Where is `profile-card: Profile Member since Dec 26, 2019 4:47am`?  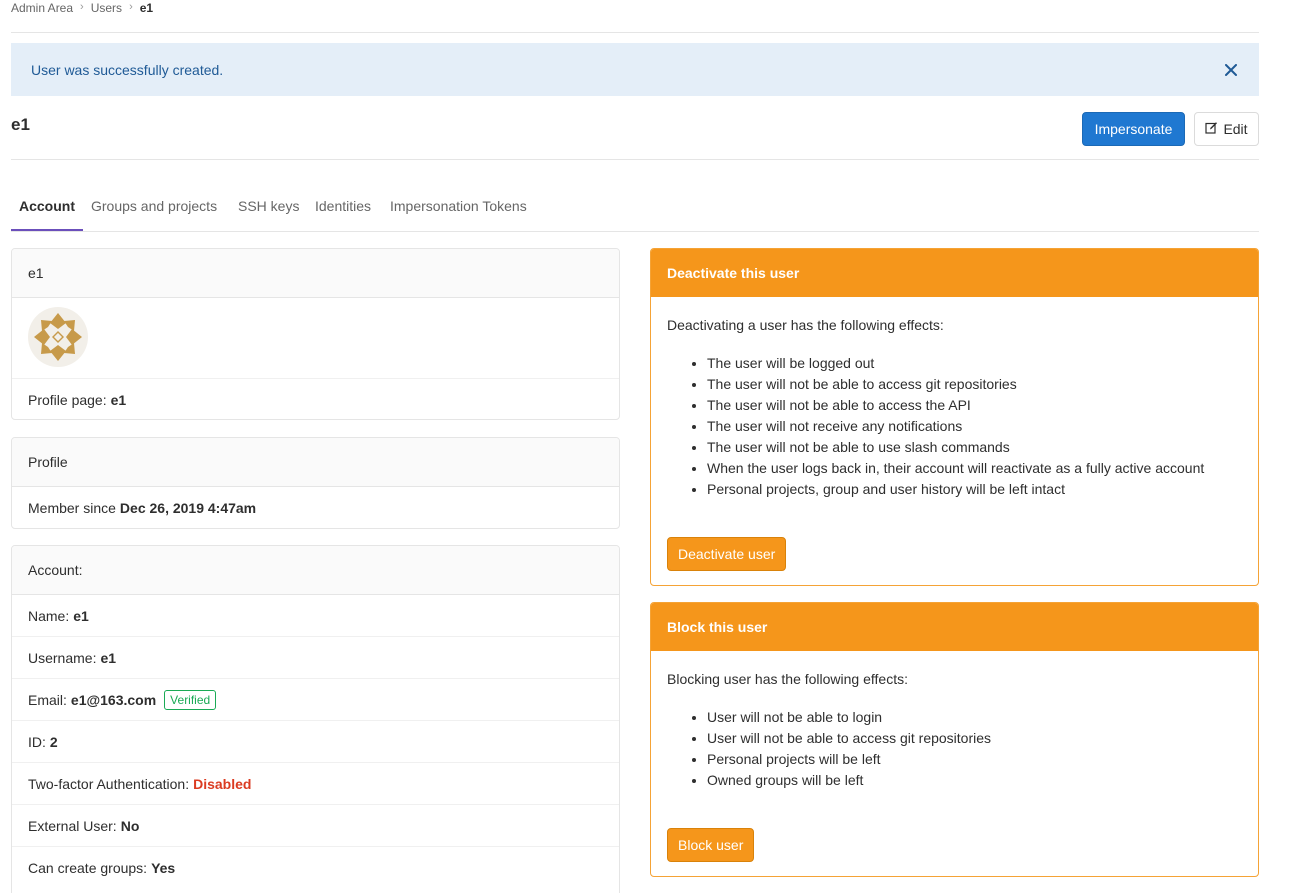
profile-card: Profile Member since Dec 26, 2019 4:47am is located at coordinates (315, 483).